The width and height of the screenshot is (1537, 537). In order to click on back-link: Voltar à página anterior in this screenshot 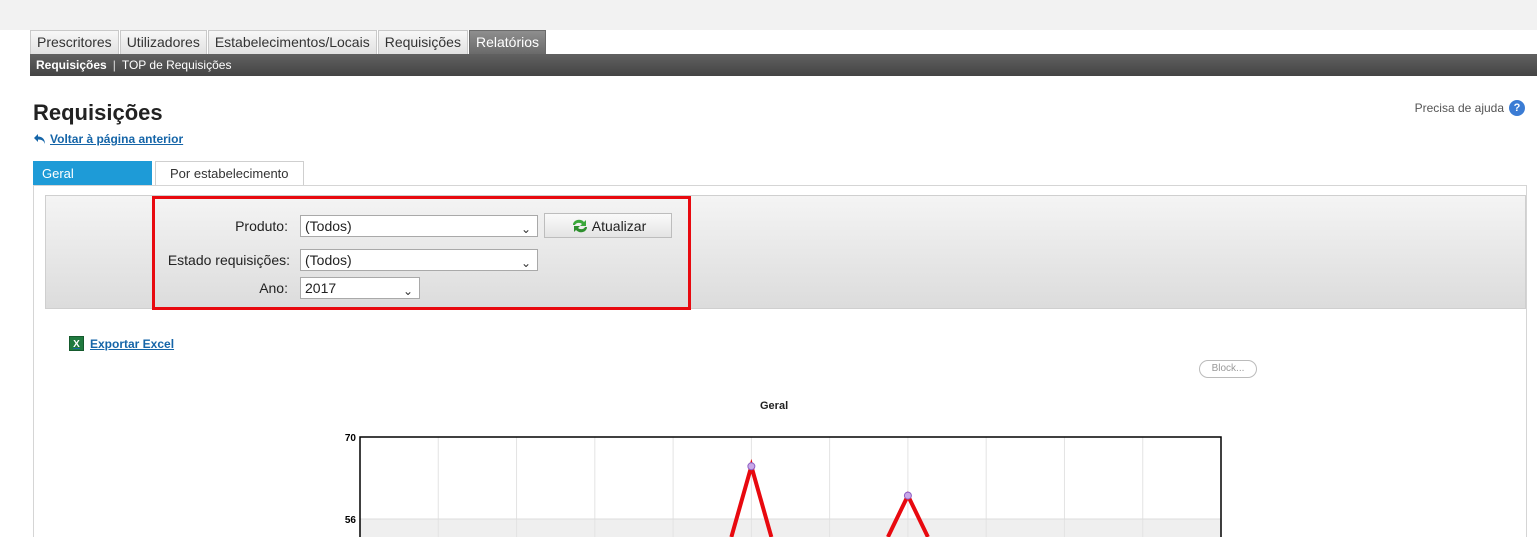, I will do `click(108, 139)`.